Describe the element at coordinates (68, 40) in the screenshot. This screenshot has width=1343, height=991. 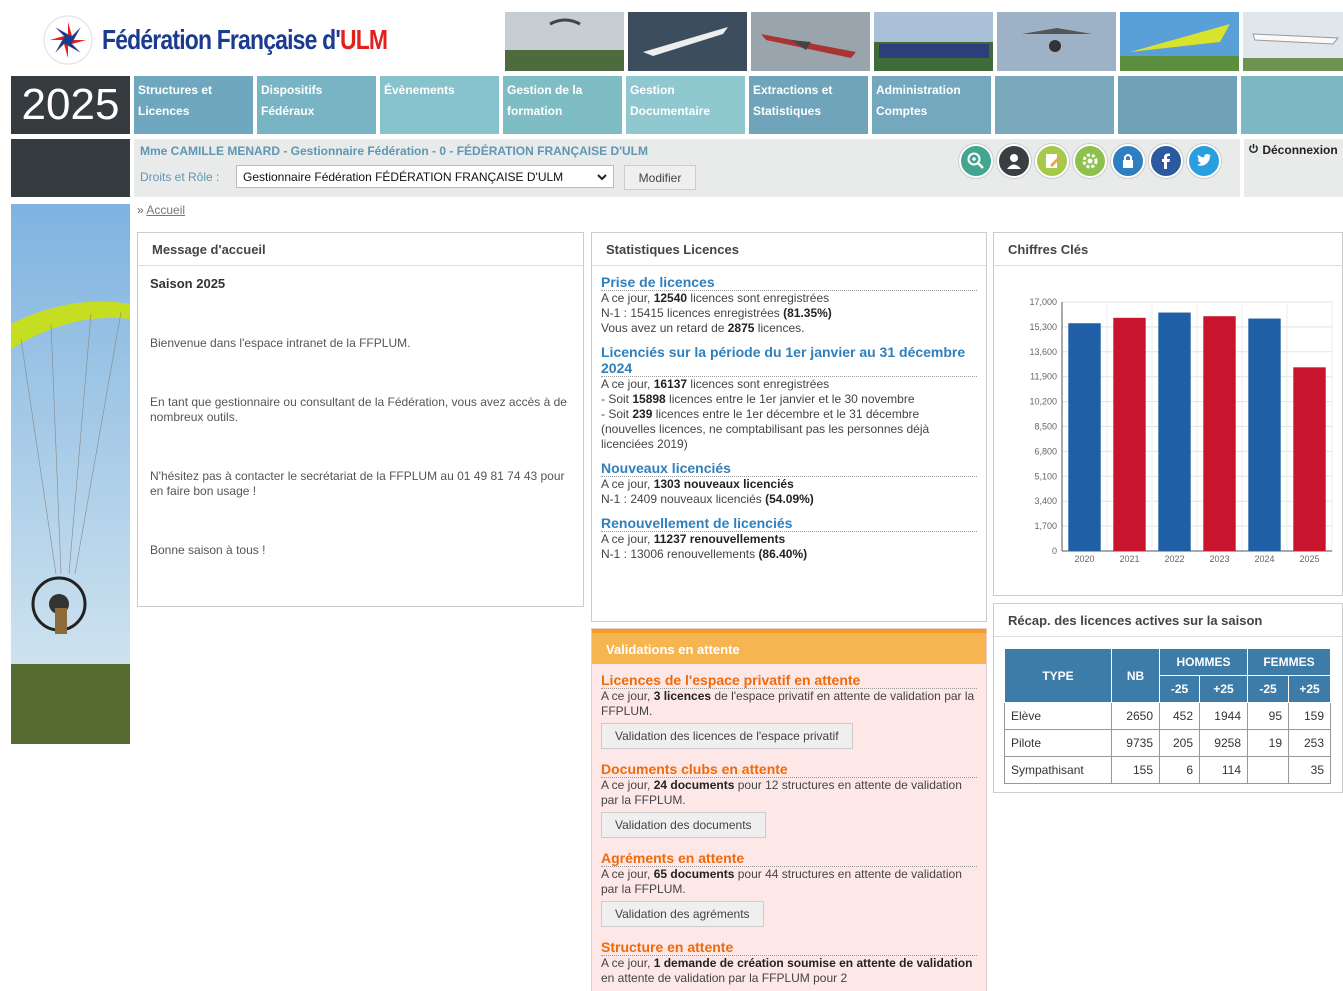
I see `ffplum-emblem-icon` at that location.